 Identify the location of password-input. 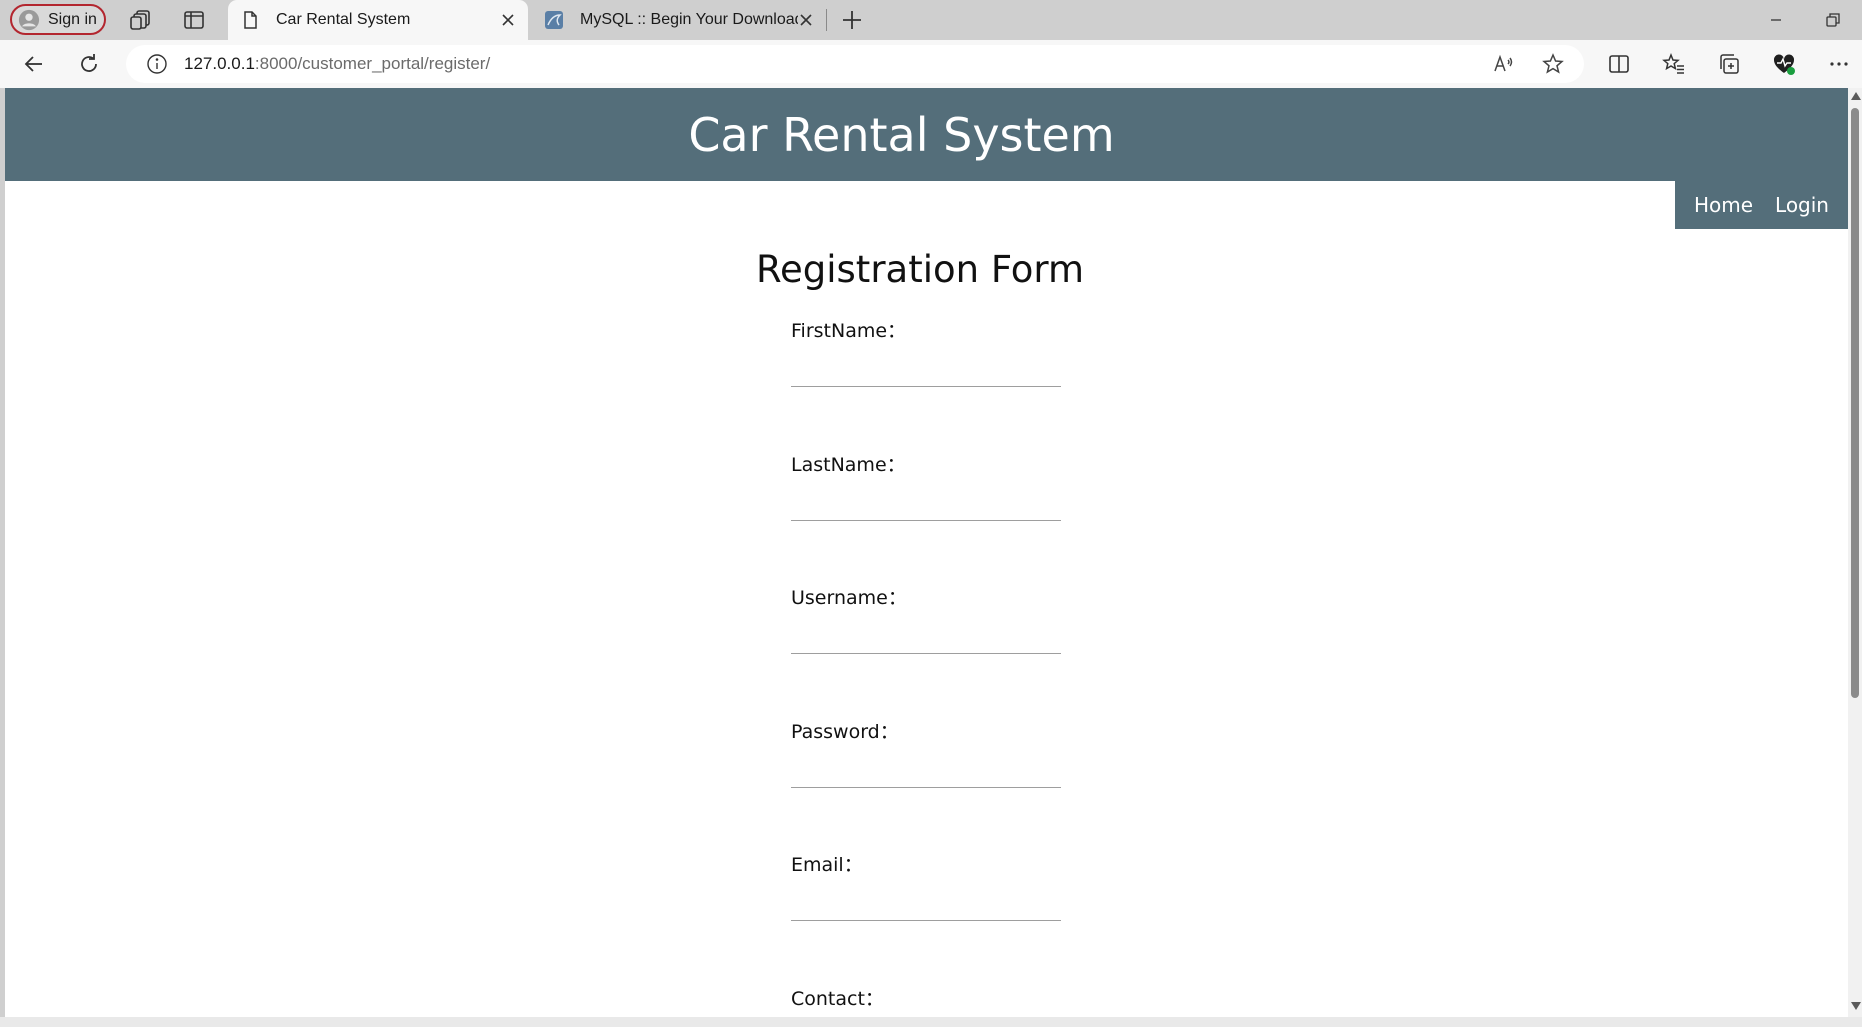
(926, 773).